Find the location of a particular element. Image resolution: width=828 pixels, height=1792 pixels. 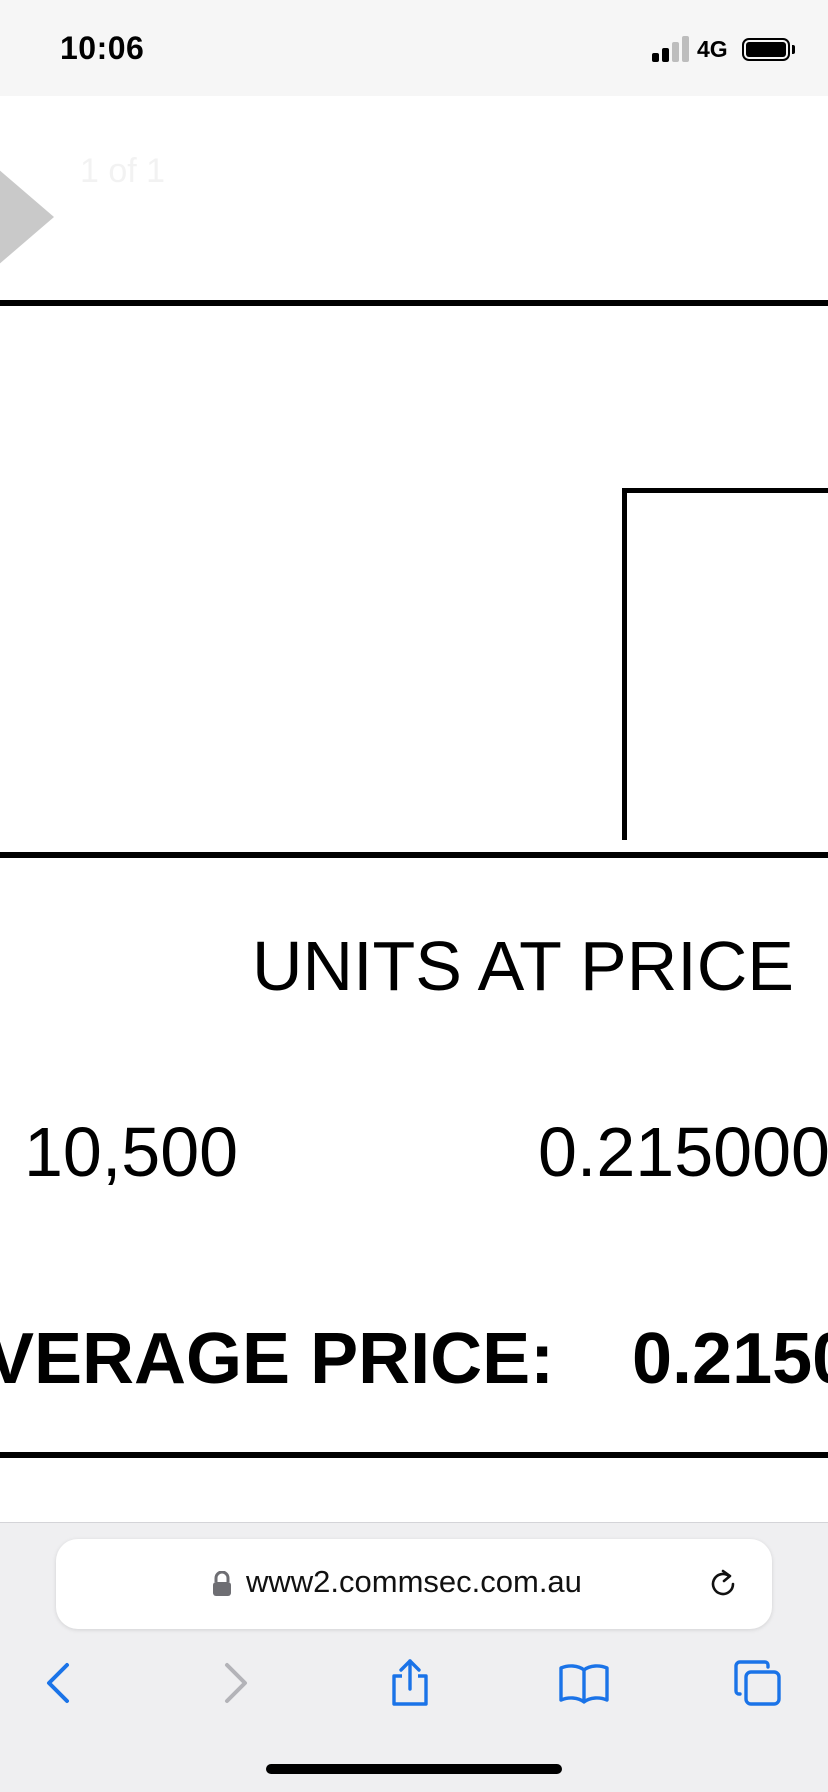

tabs-icon is located at coordinates (757, 1683).